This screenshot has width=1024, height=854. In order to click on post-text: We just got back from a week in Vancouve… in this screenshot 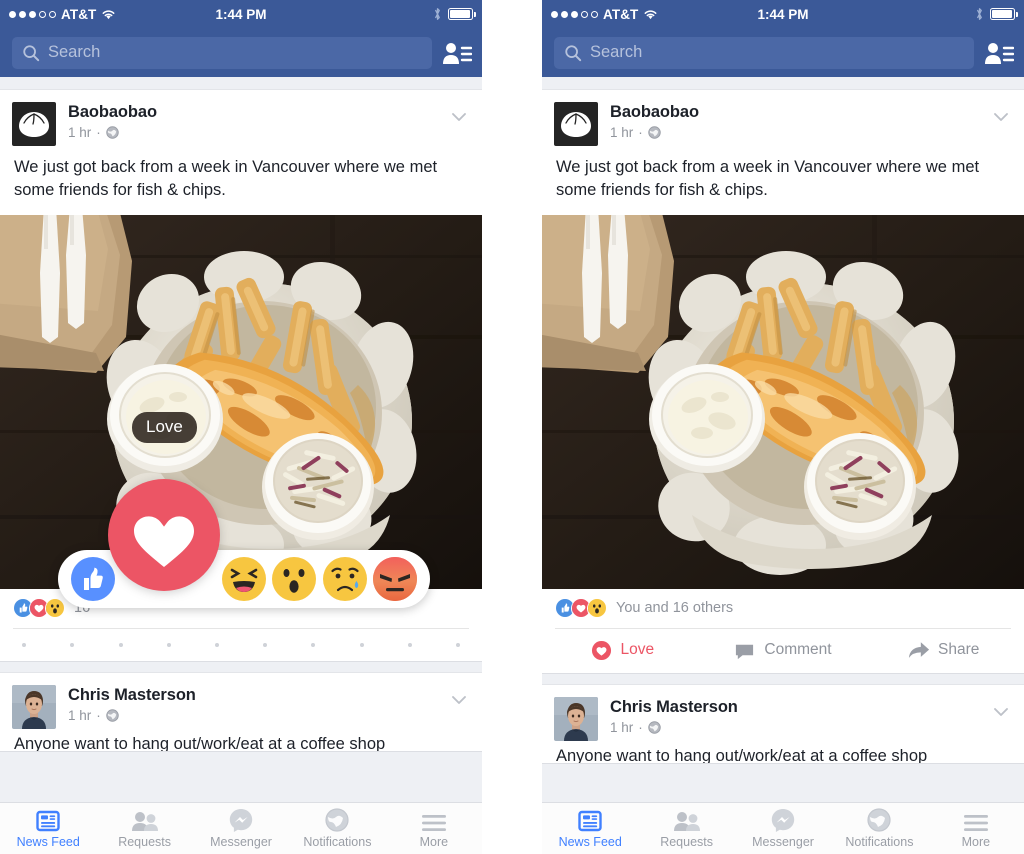, I will do `click(768, 179)`.